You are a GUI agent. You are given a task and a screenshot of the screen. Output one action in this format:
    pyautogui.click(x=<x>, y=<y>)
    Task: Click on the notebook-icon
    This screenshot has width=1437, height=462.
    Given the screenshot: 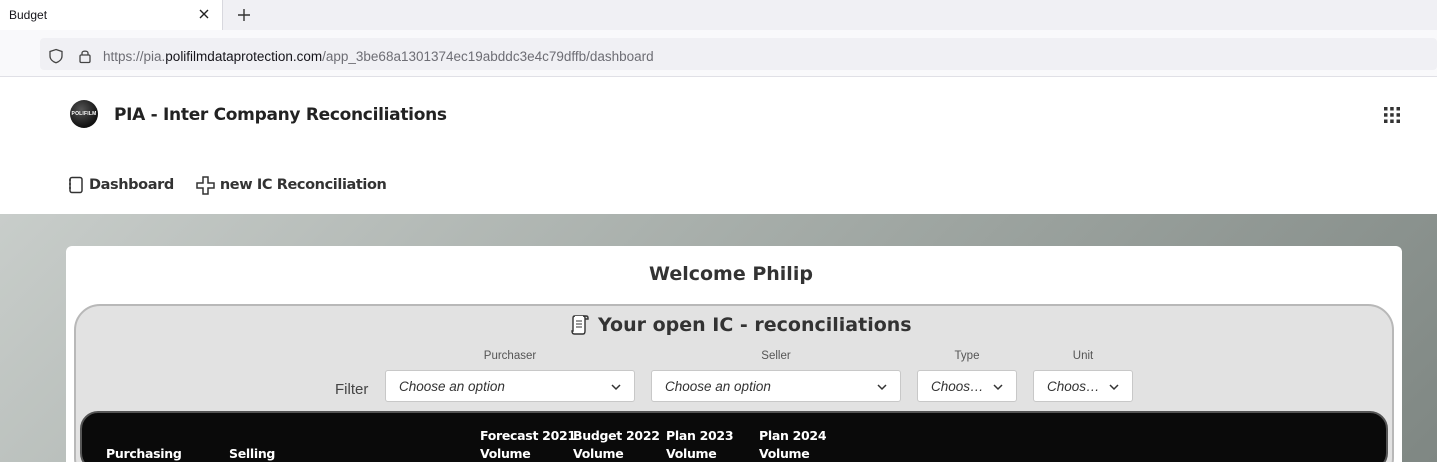 What is the action you would take?
    pyautogui.click(x=76, y=185)
    